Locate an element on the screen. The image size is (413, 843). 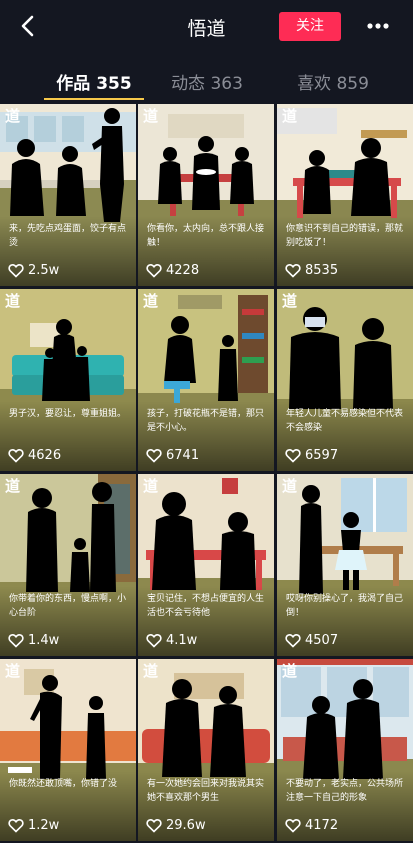
like-count: 29.6w is located at coordinates (176, 825).